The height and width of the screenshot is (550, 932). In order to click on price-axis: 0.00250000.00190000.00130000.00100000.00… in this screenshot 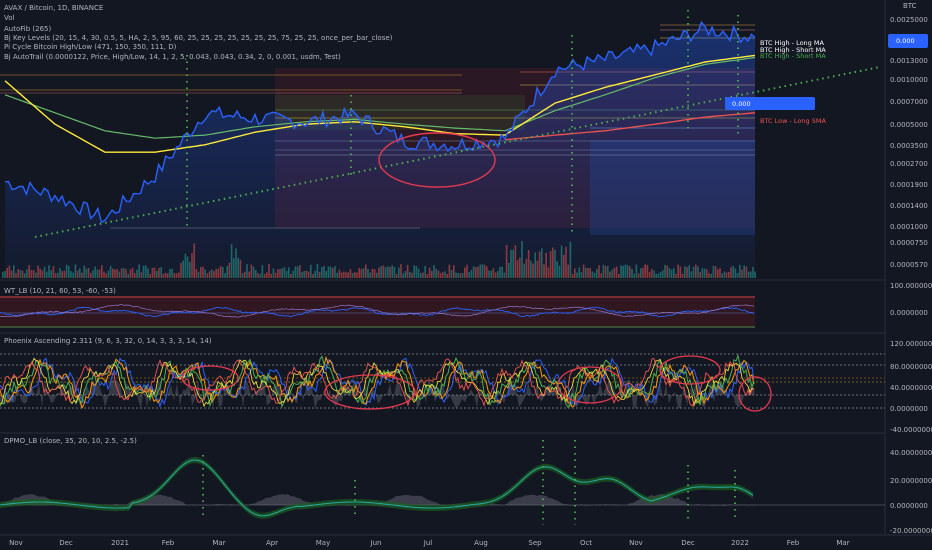, I will do `click(911, 275)`.